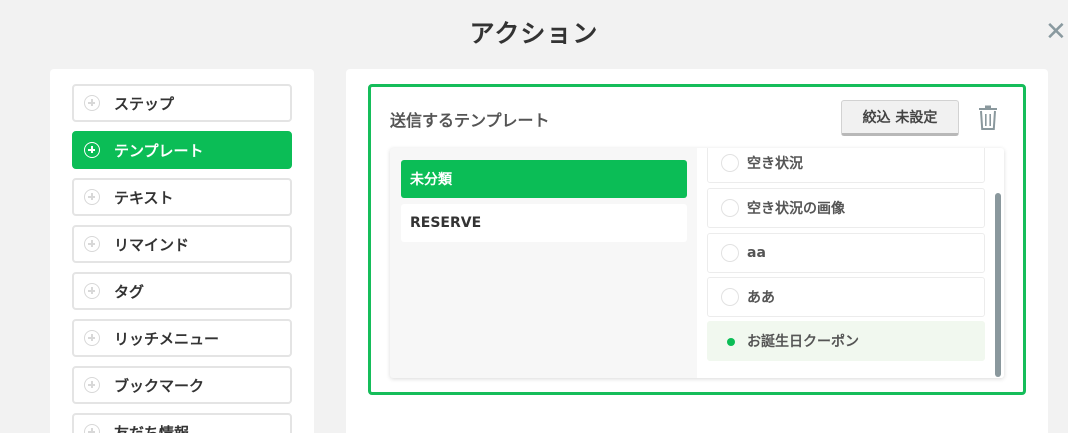 The image size is (1068, 433). I want to click on sidebar-item-label: テキスト, so click(144, 197).